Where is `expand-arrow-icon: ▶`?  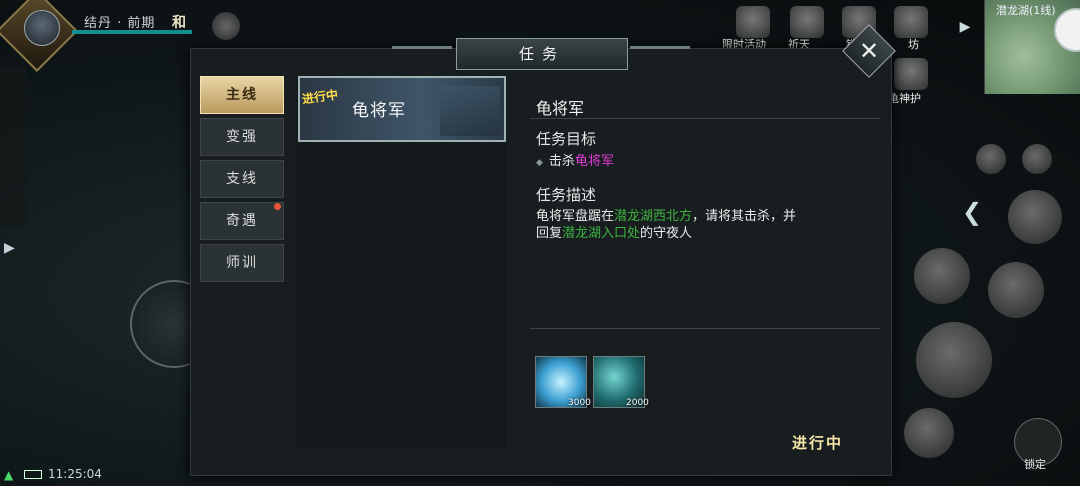 expand-arrow-icon: ▶ is located at coordinates (965, 27).